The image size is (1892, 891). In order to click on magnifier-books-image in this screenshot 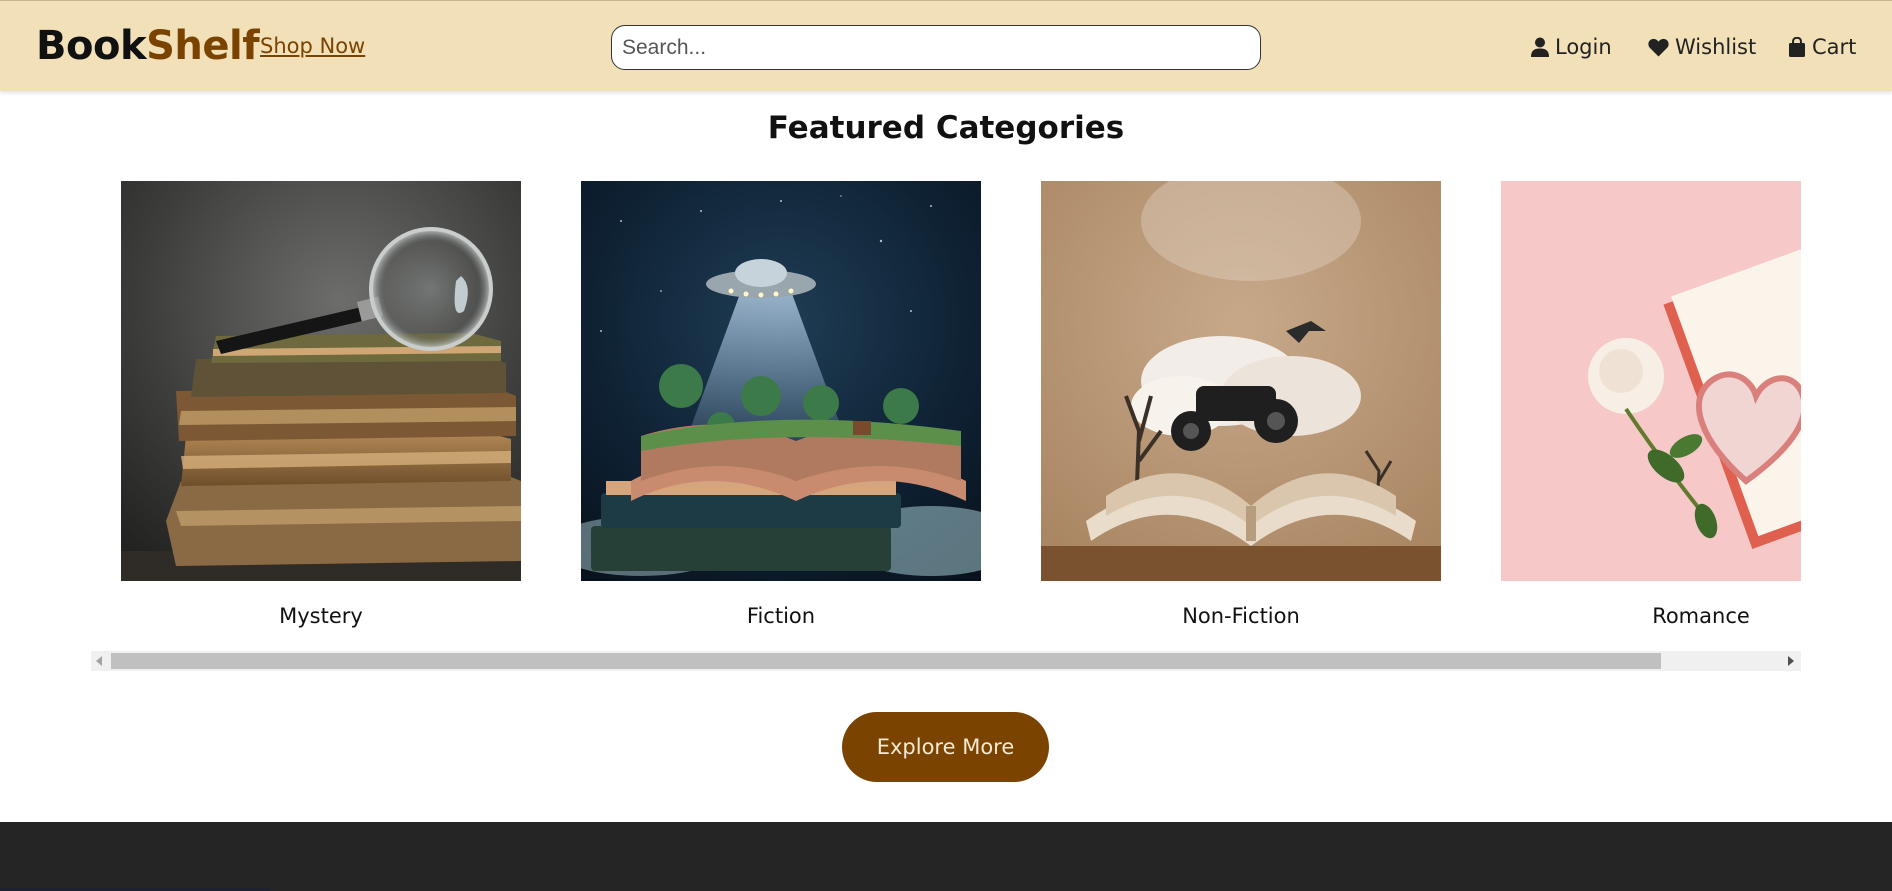, I will do `click(321, 381)`.